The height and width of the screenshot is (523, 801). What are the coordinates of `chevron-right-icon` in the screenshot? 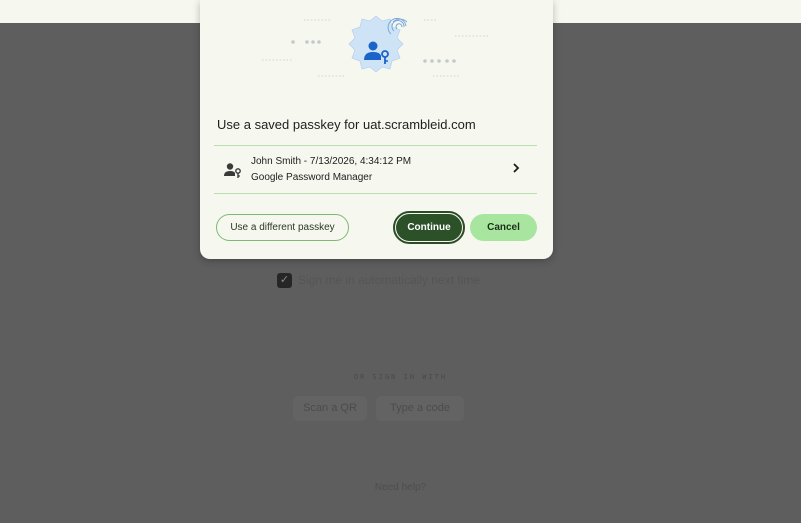 It's located at (516, 168).